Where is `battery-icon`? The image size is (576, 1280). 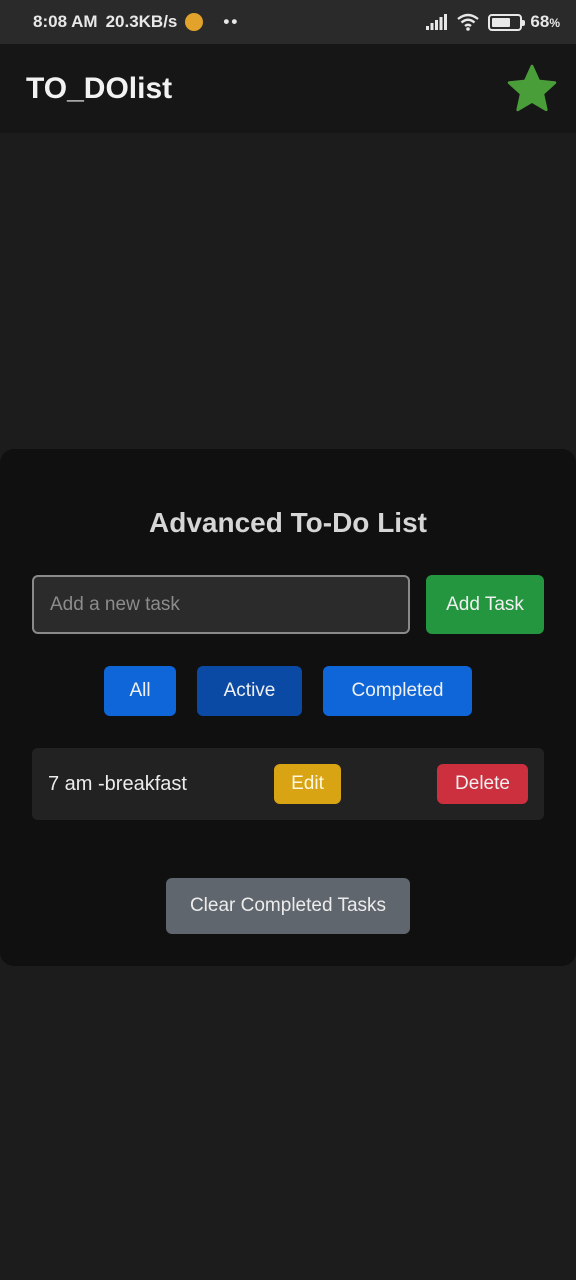 battery-icon is located at coordinates (507, 22).